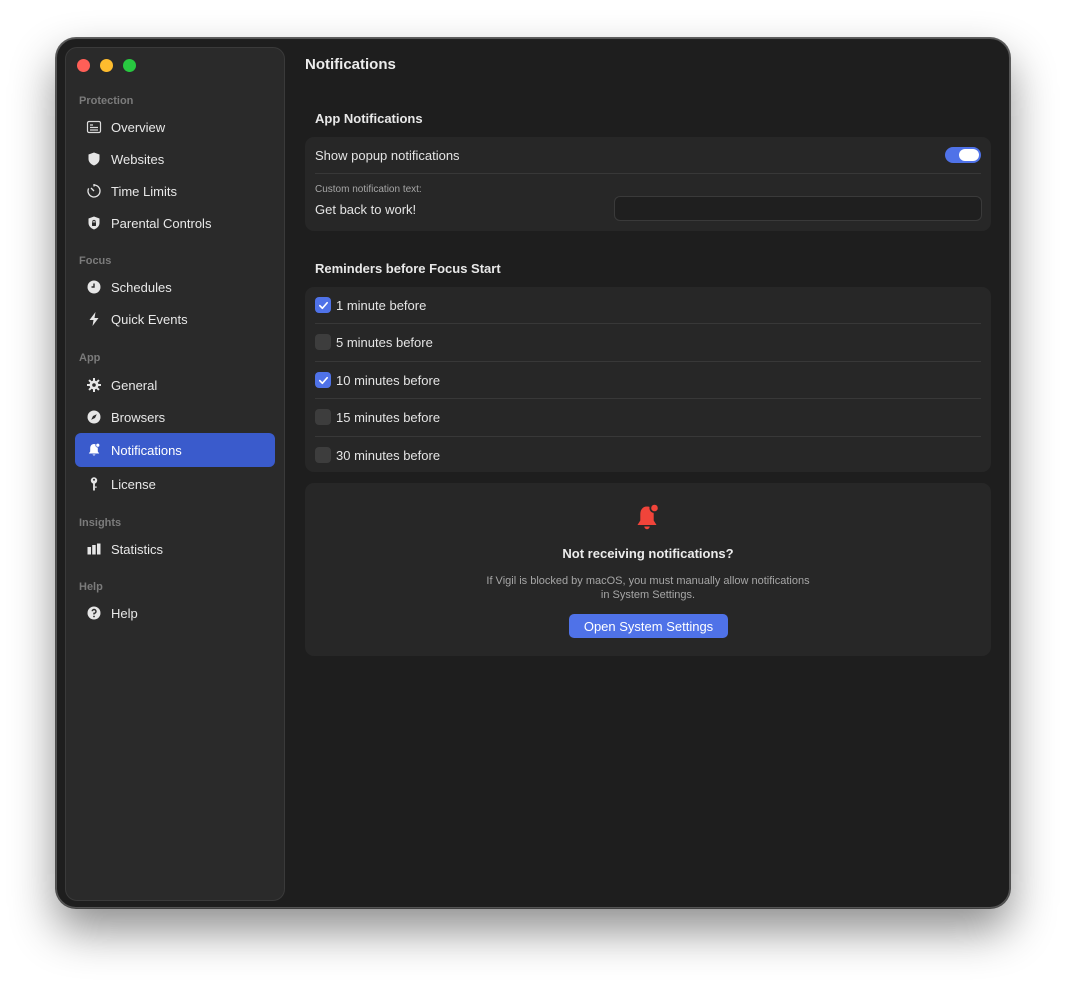 Image resolution: width=1066 pixels, height=982 pixels. I want to click on checkbox-10-minutes, so click(323, 380).